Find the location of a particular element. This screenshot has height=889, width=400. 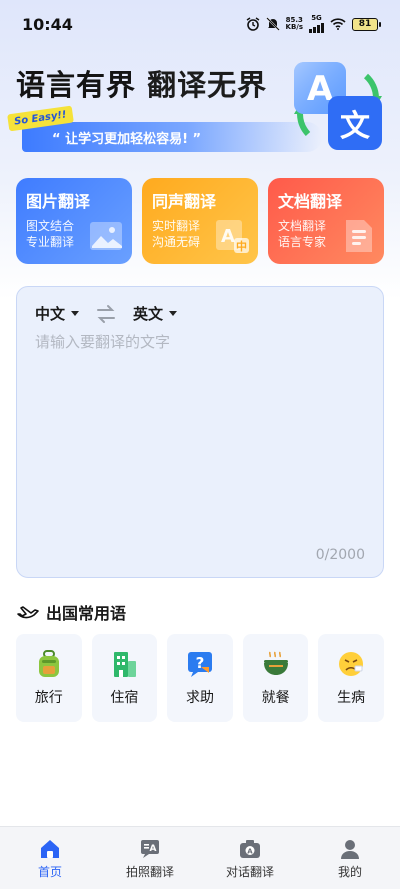

svg-text: 中 is located at coordinates (241, 246).